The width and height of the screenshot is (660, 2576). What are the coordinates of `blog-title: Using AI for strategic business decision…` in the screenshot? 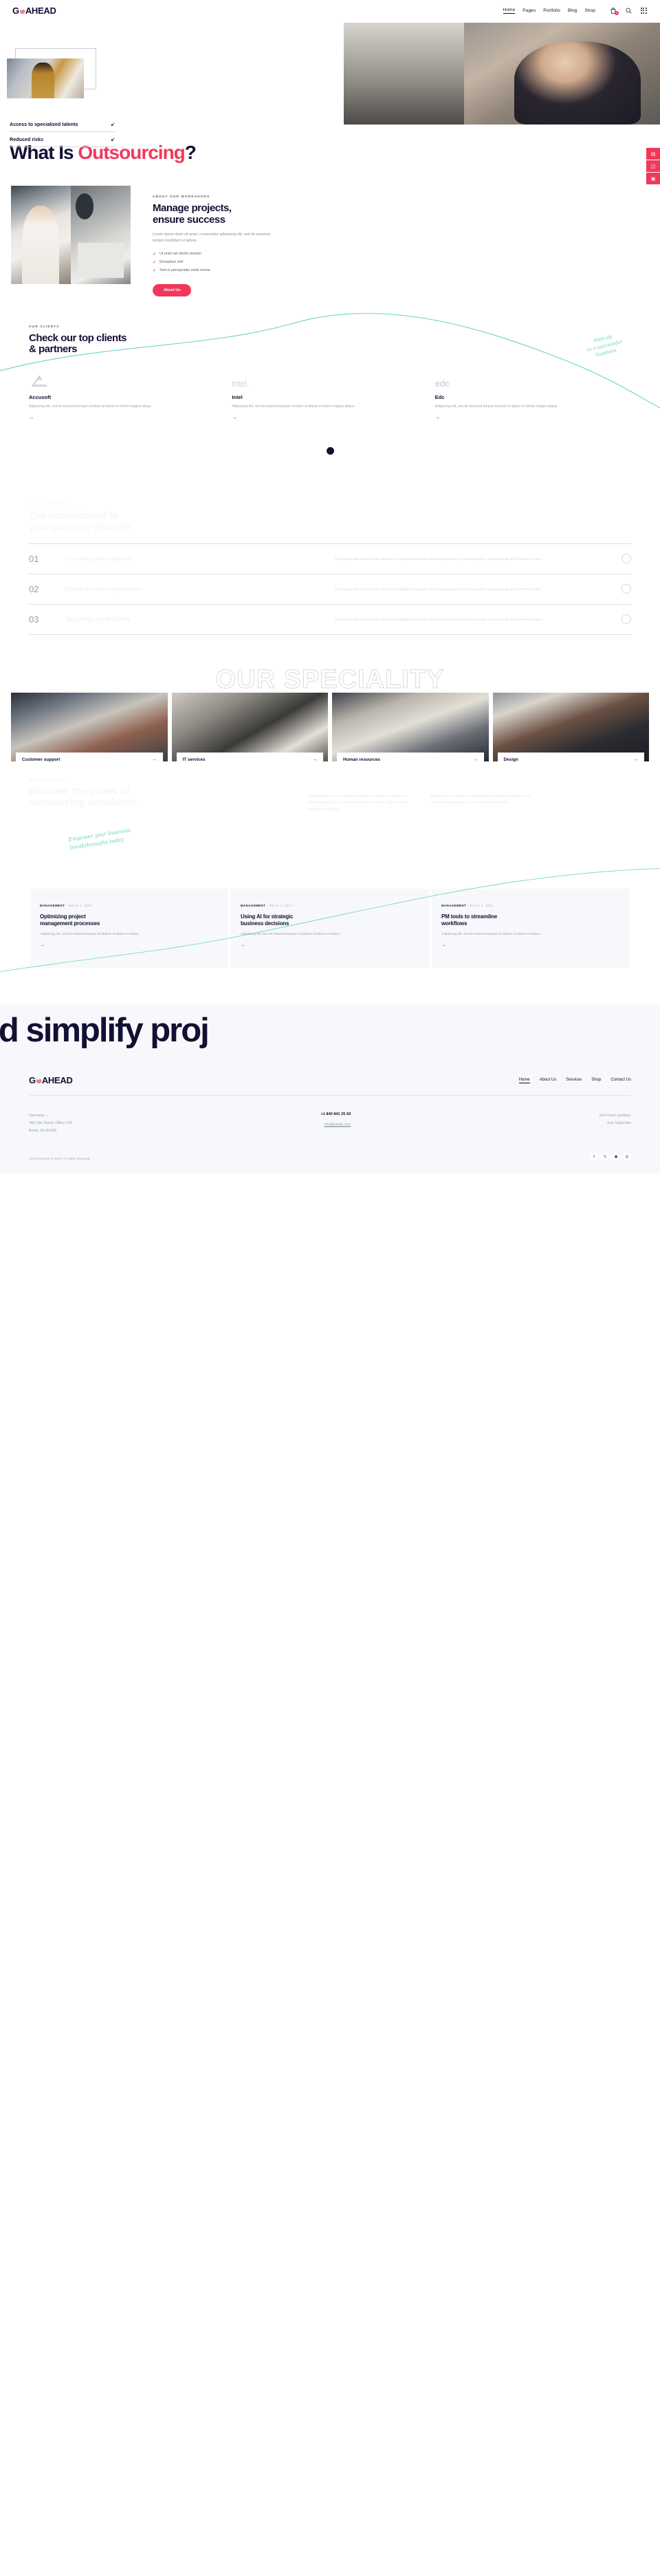 It's located at (330, 920).